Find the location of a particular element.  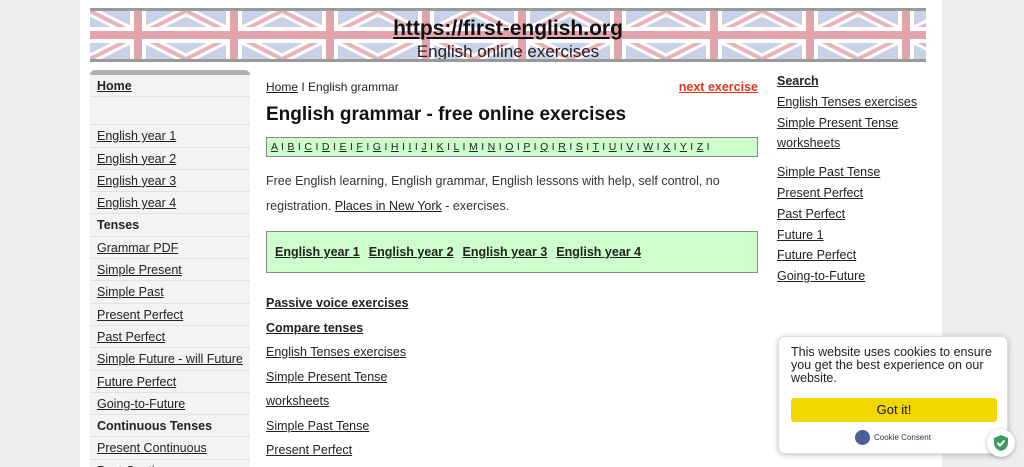

right-gap is located at coordinates (857, 158).